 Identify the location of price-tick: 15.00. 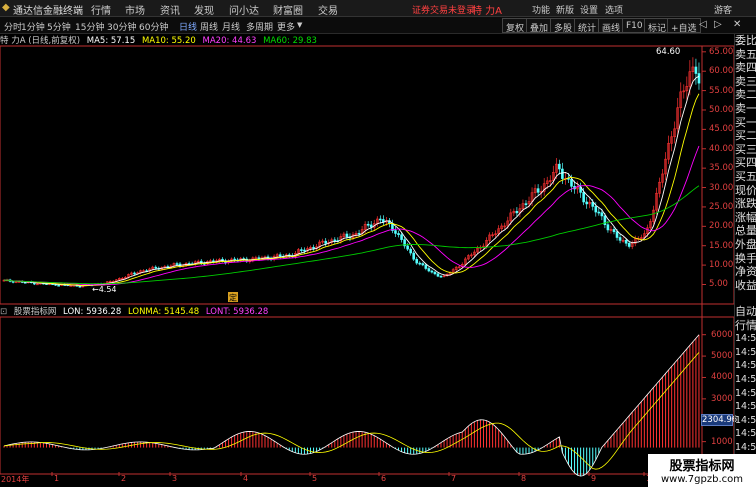
(721, 245).